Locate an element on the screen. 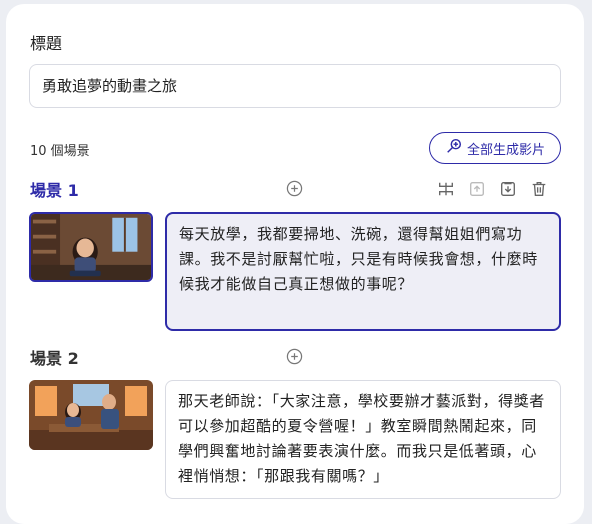 Image resolution: width=592 pixels, height=524 pixels. split-icon is located at coordinates (446, 189).